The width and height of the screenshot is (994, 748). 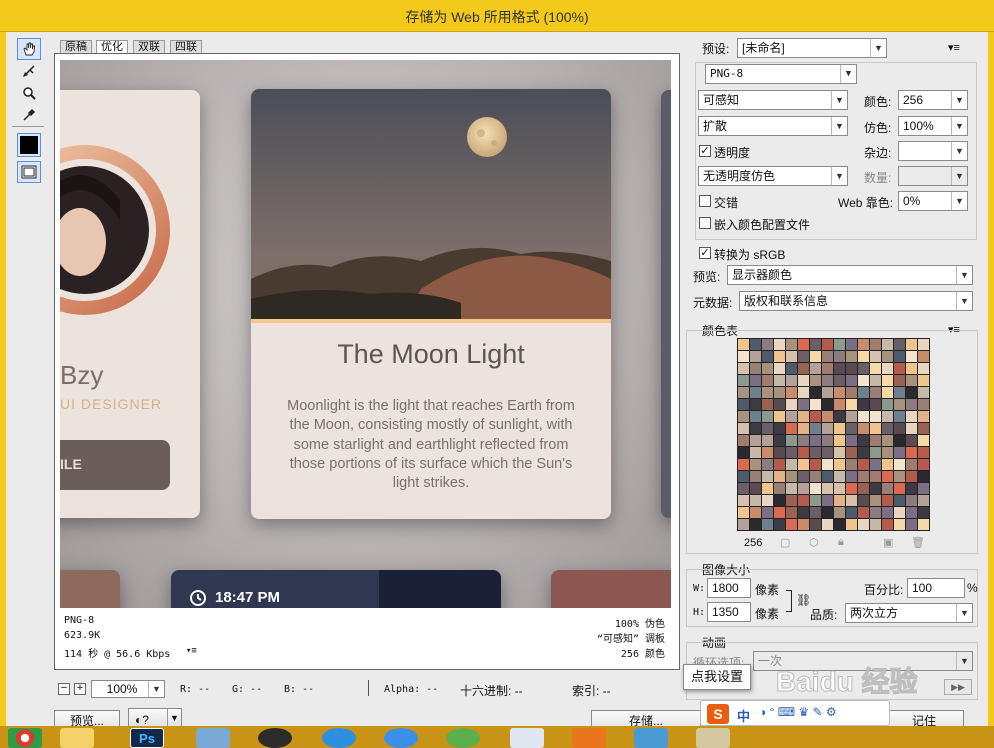 What do you see at coordinates (933, 126) in the screenshot?
I see `dither-input: 100% ▼` at bounding box center [933, 126].